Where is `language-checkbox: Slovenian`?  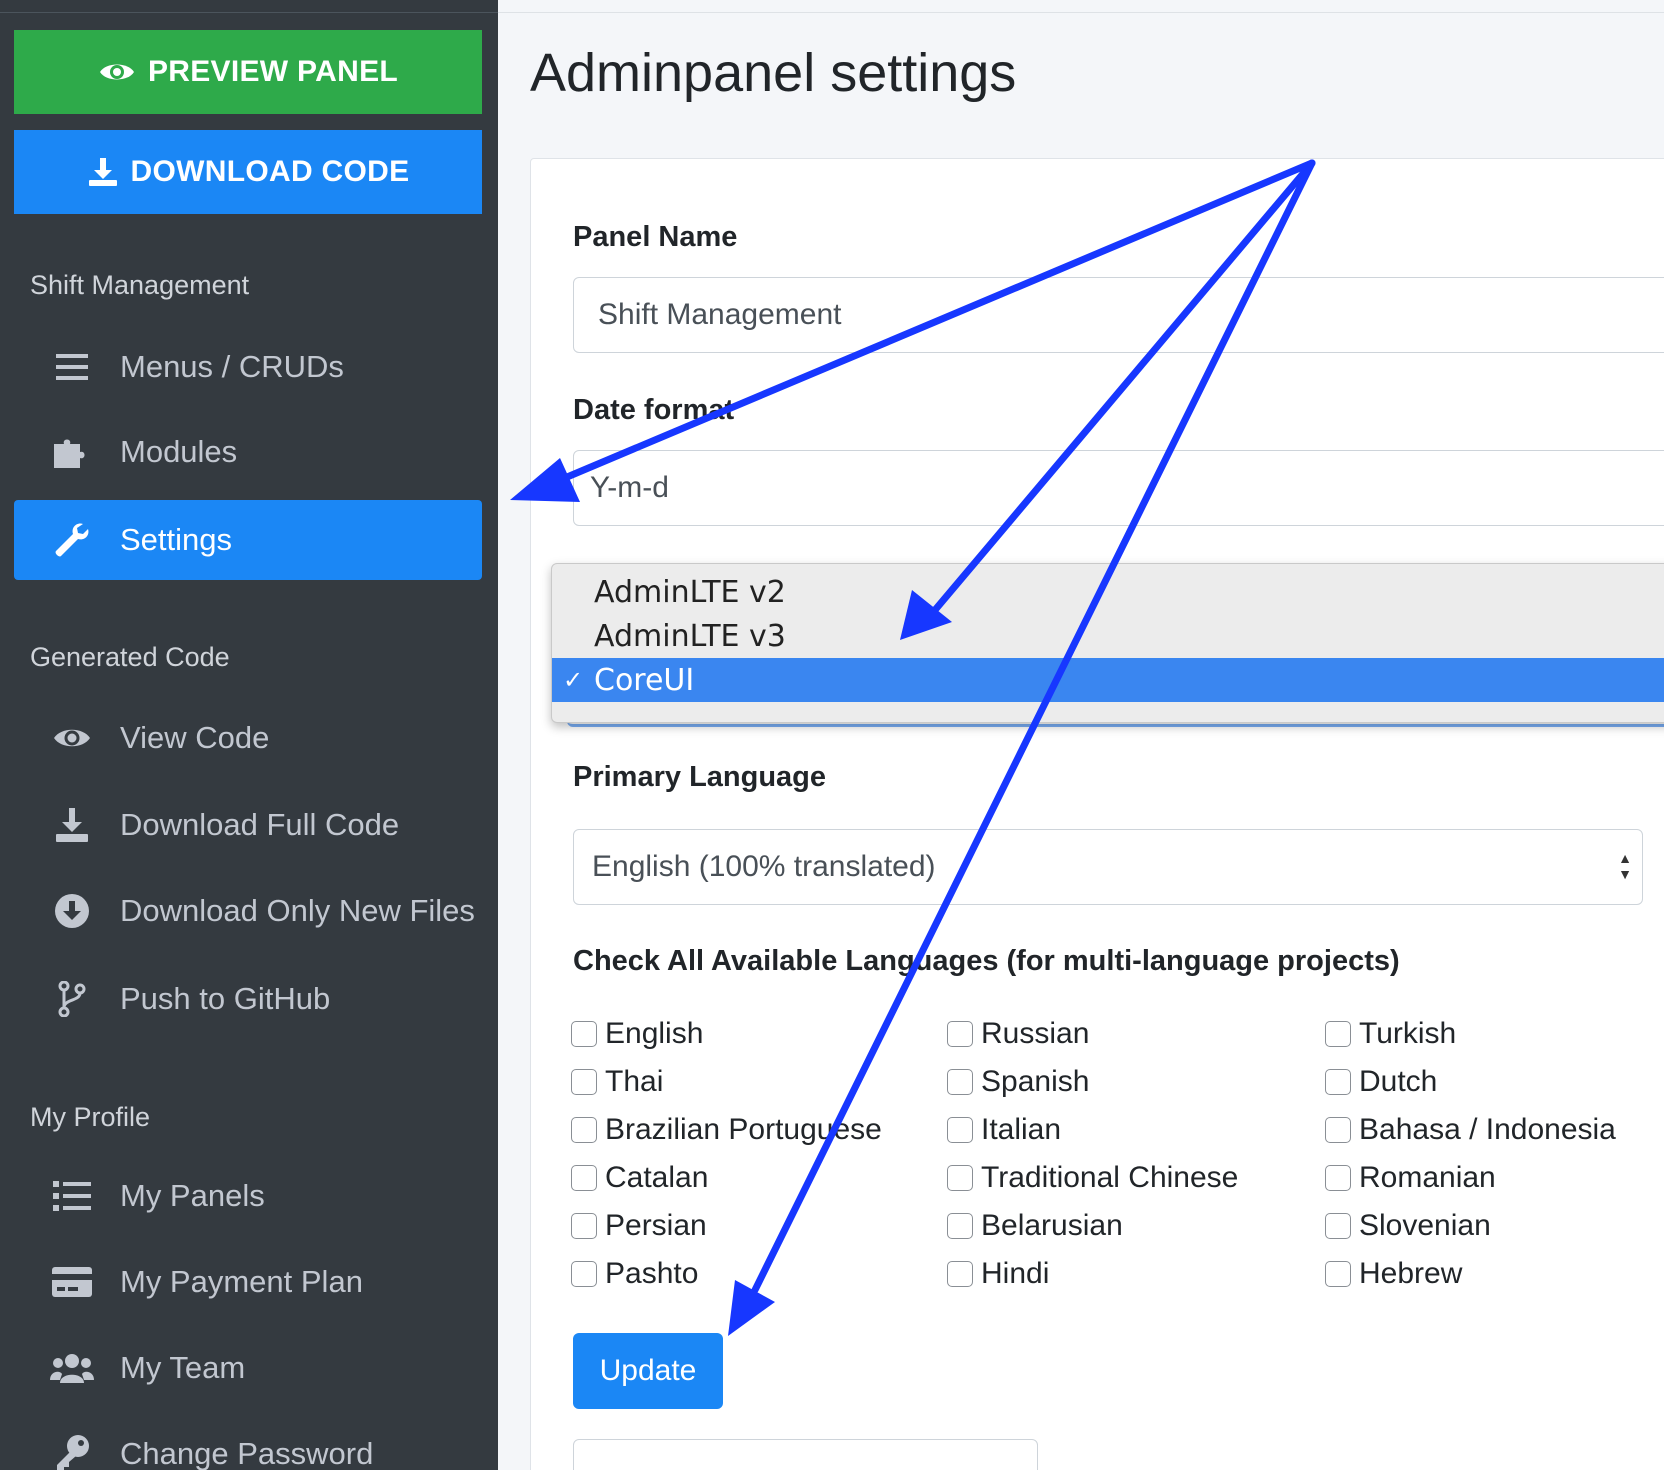 language-checkbox: Slovenian is located at coordinates (1408, 1226).